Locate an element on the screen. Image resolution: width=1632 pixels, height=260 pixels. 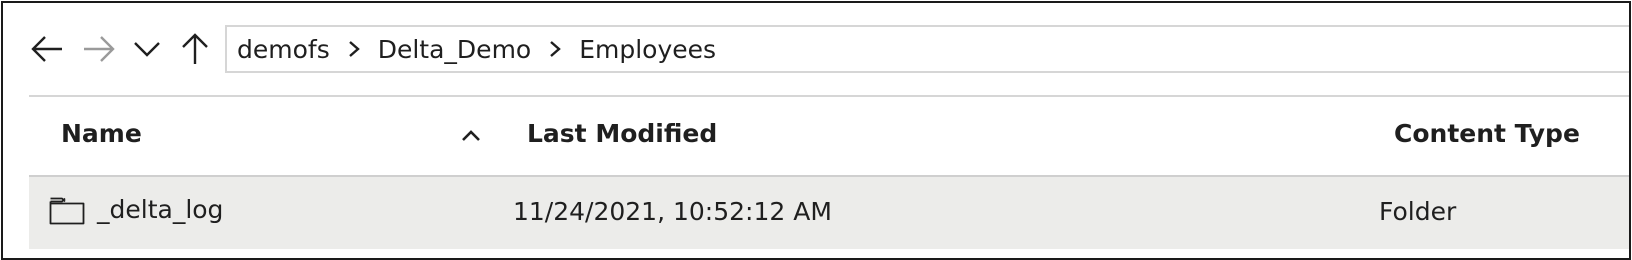
row-last-modified: 11/24/2021, 10:52:12 AM is located at coordinates (672, 211).